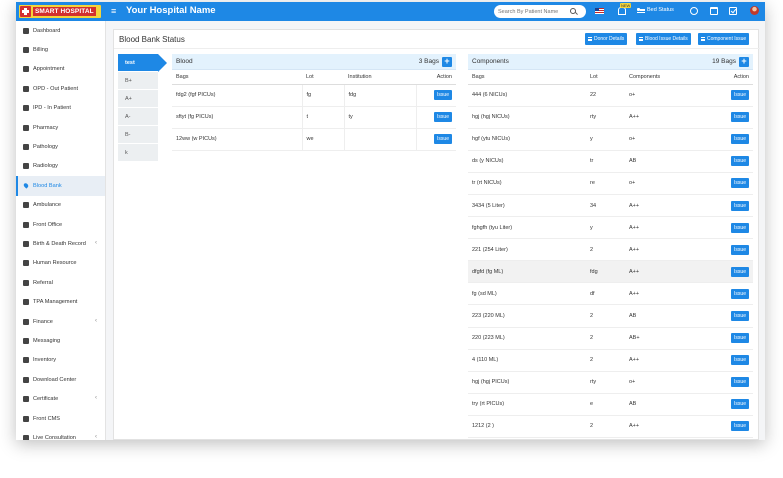 Image resolution: width=783 pixels, height=478 pixels. Describe the element at coordinates (138, 135) in the screenshot. I see `blood-group-tab: B-` at that location.